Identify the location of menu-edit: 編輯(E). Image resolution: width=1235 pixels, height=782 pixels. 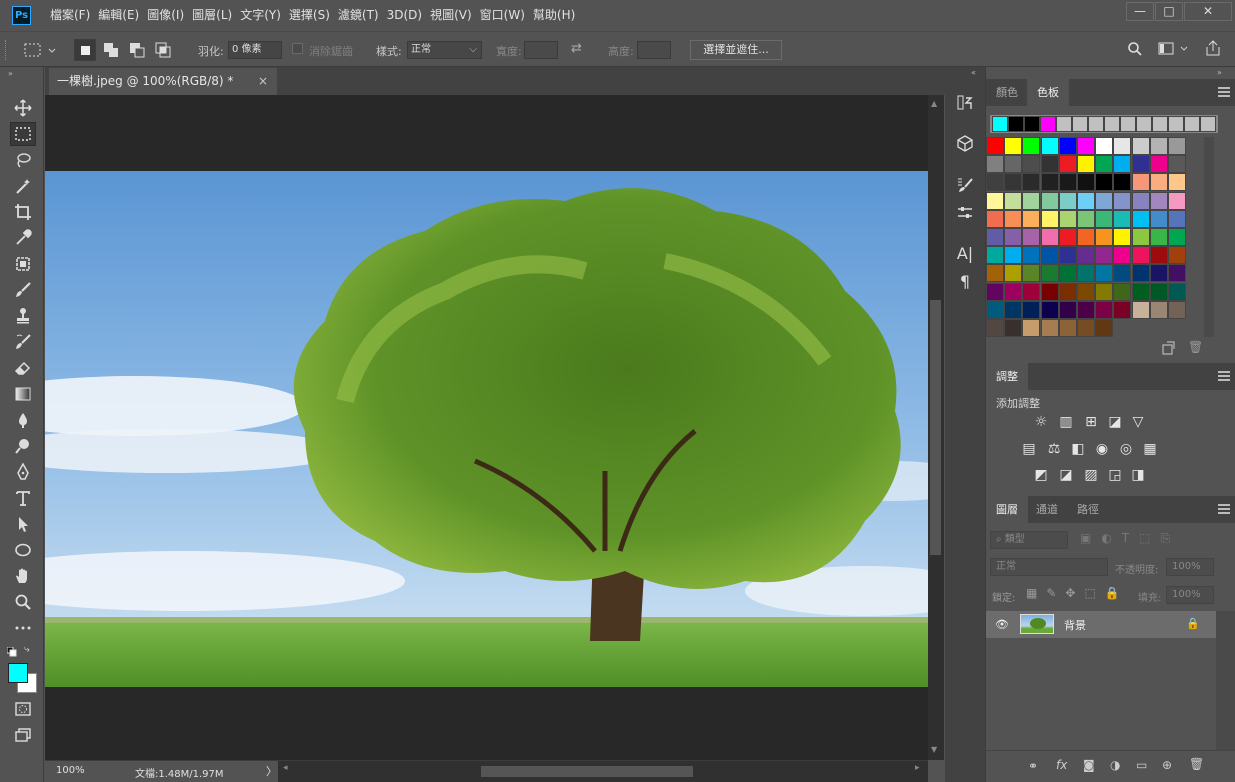
(122, 15).